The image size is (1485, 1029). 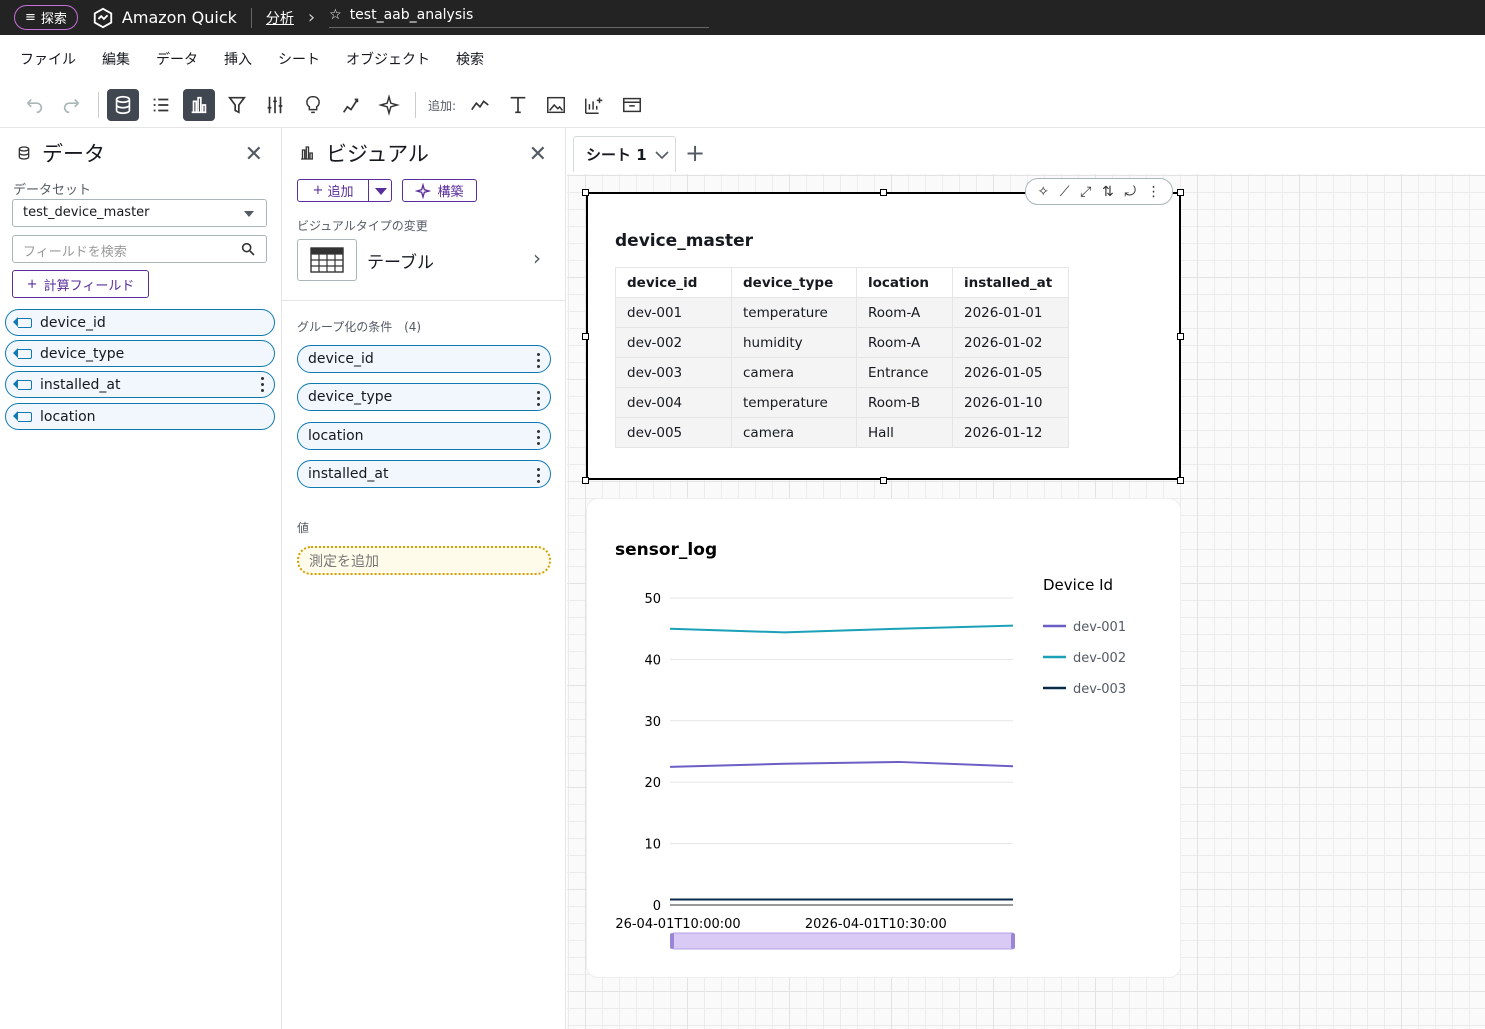 What do you see at coordinates (22, 353) in the screenshot?
I see `dimension-icon` at bounding box center [22, 353].